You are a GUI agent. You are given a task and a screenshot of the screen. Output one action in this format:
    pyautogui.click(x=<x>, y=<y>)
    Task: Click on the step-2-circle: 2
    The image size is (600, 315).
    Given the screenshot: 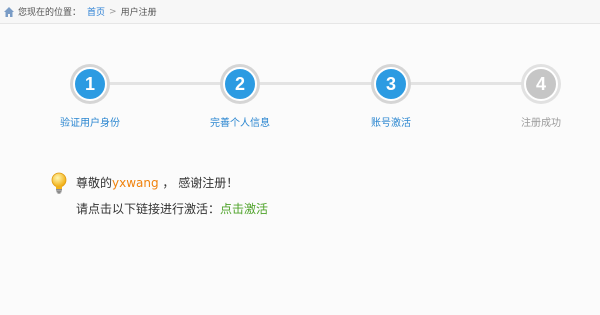 What is the action you would take?
    pyautogui.click(x=240, y=84)
    